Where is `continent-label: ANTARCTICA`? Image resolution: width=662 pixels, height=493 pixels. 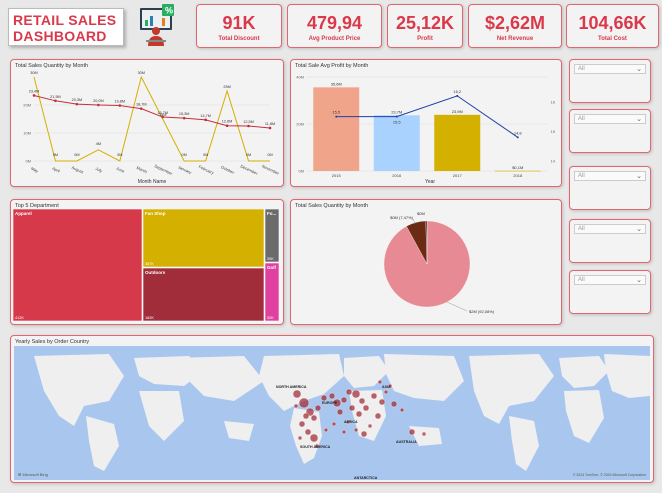
continent-label: ANTARCTICA is located at coordinates (366, 478).